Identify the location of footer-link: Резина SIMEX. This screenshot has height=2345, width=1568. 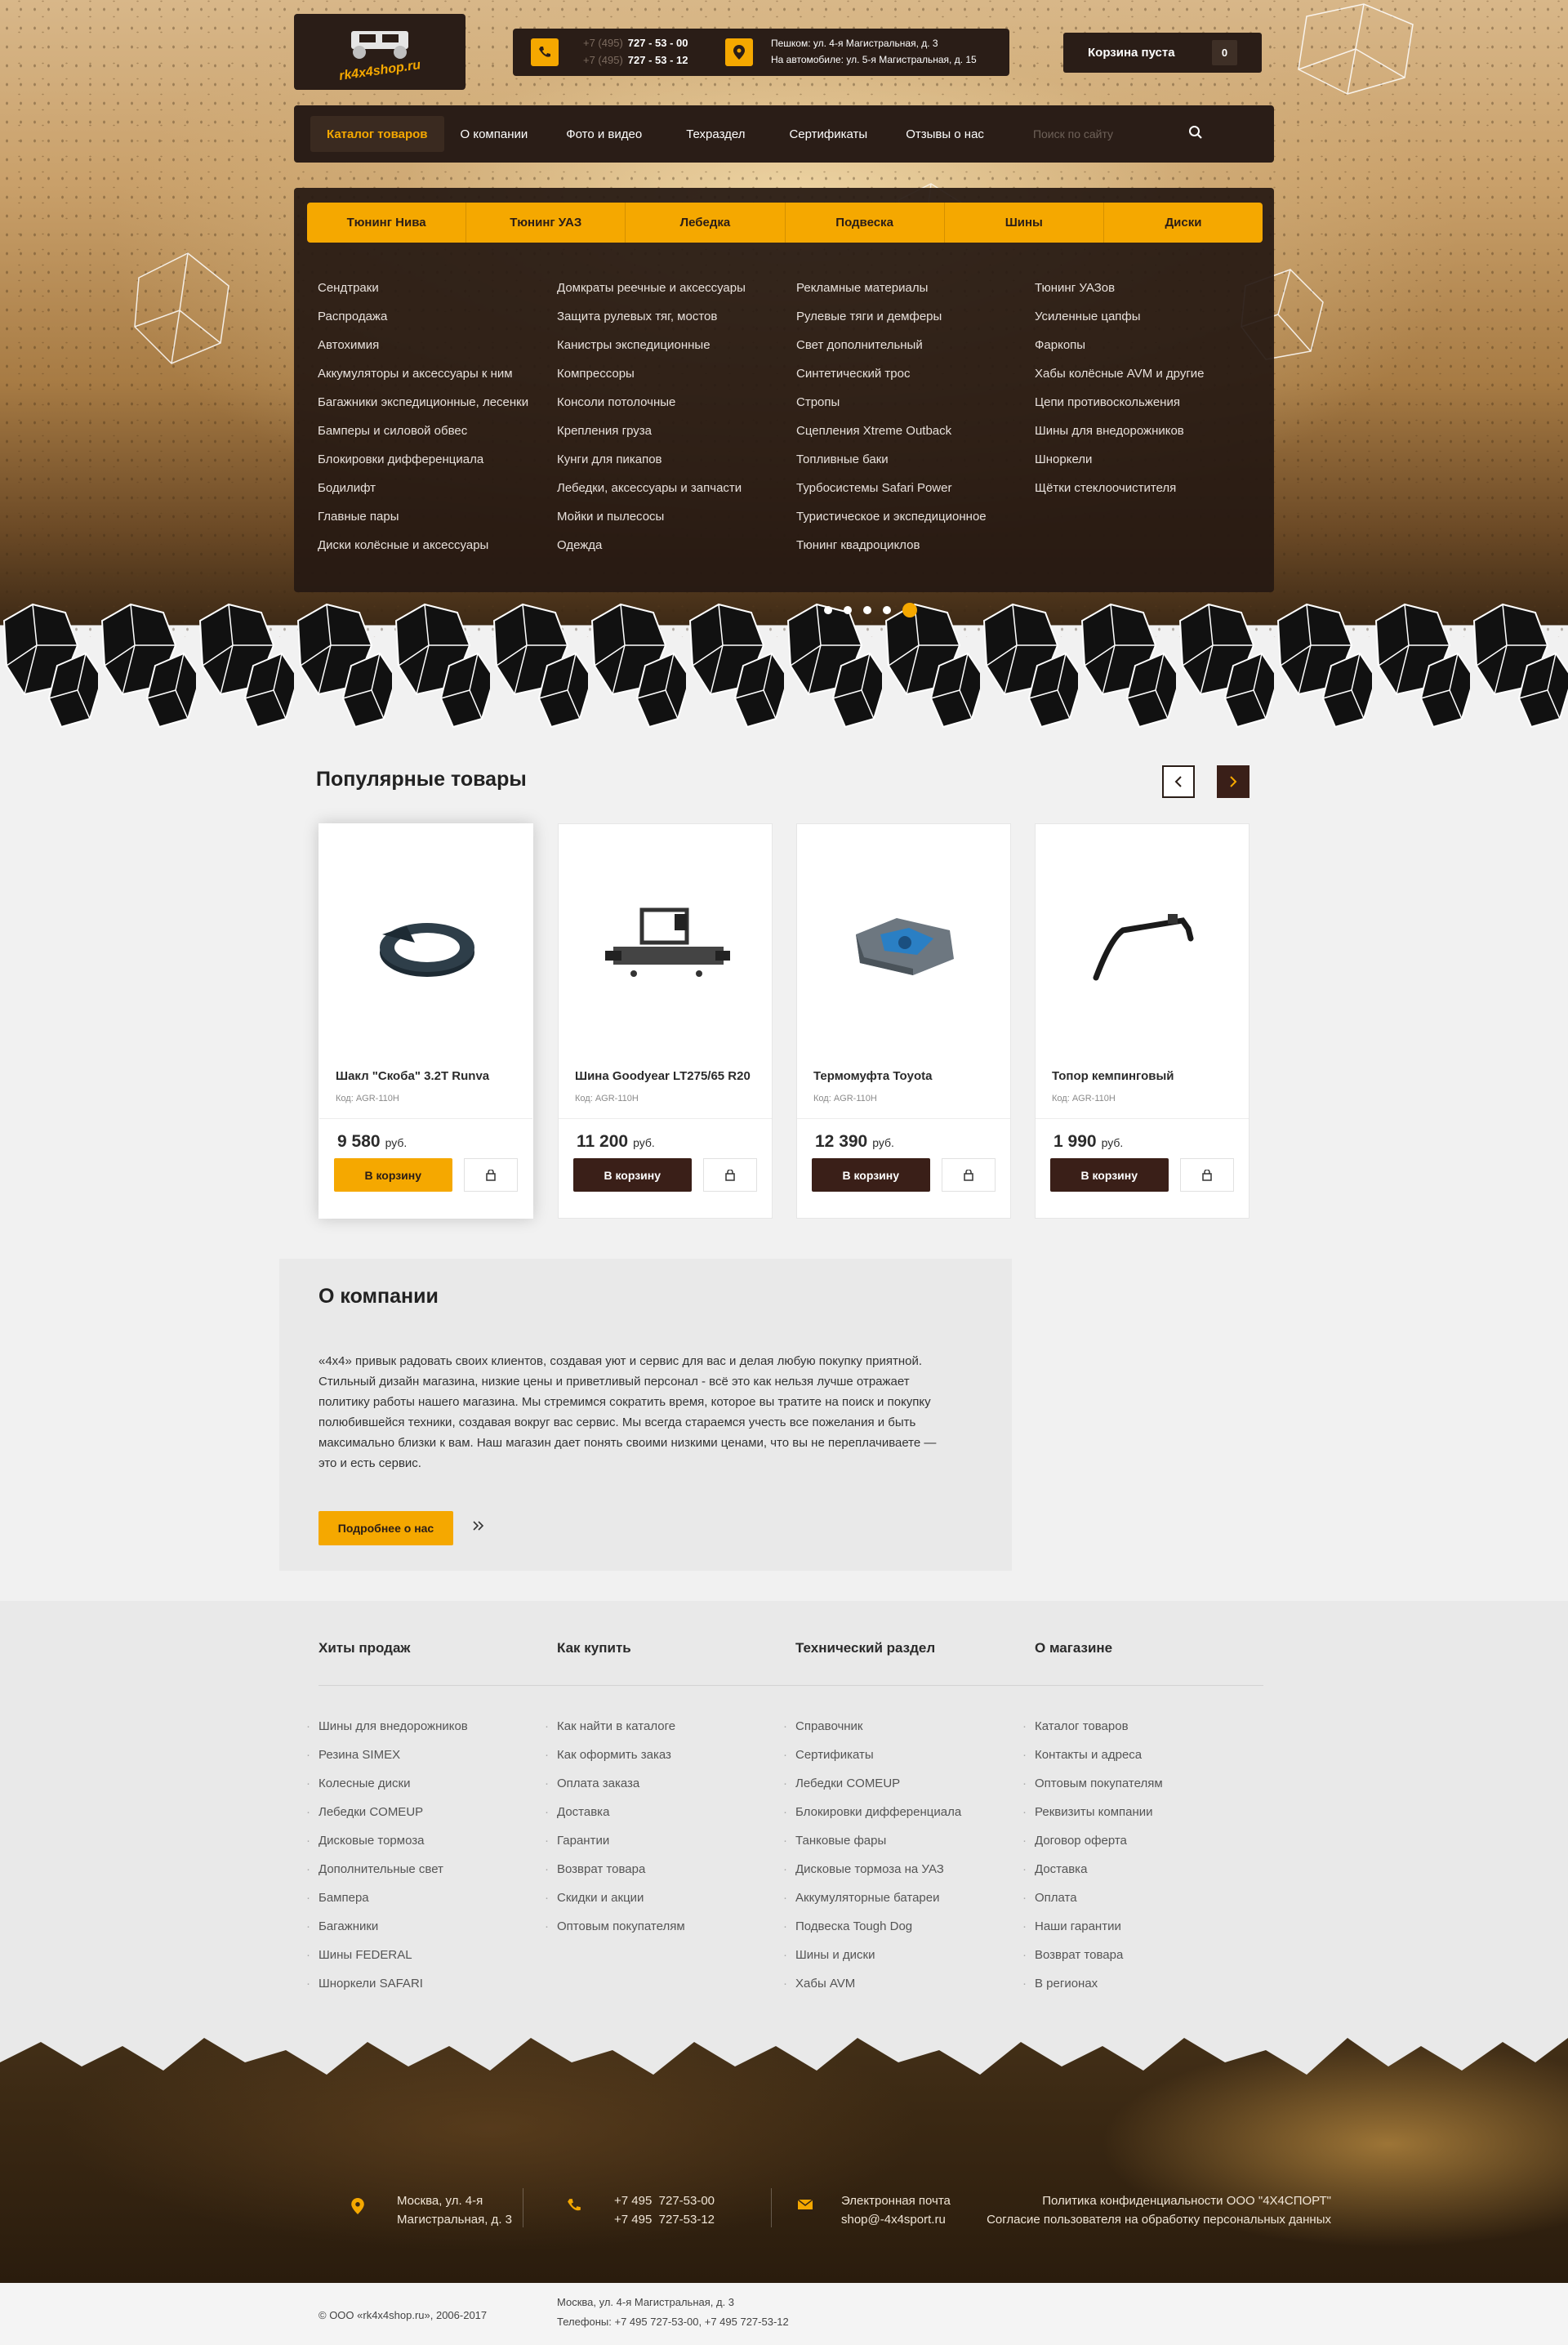
(387, 1755).